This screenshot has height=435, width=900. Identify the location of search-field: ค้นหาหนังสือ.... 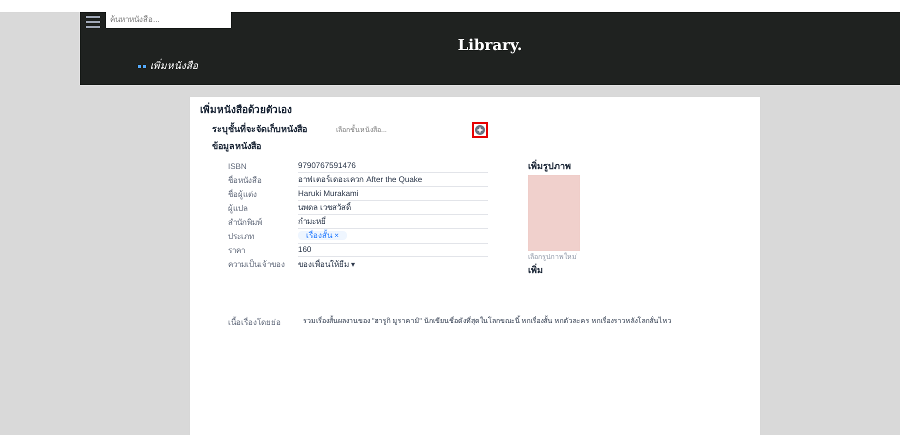
(168, 19).